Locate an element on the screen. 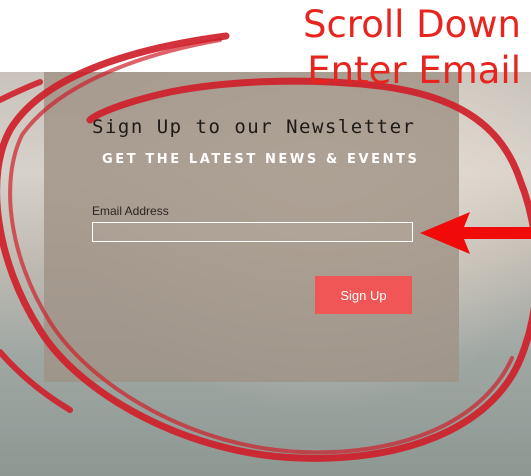  annotation-enter-email: Enter Email is located at coordinates (414, 70).